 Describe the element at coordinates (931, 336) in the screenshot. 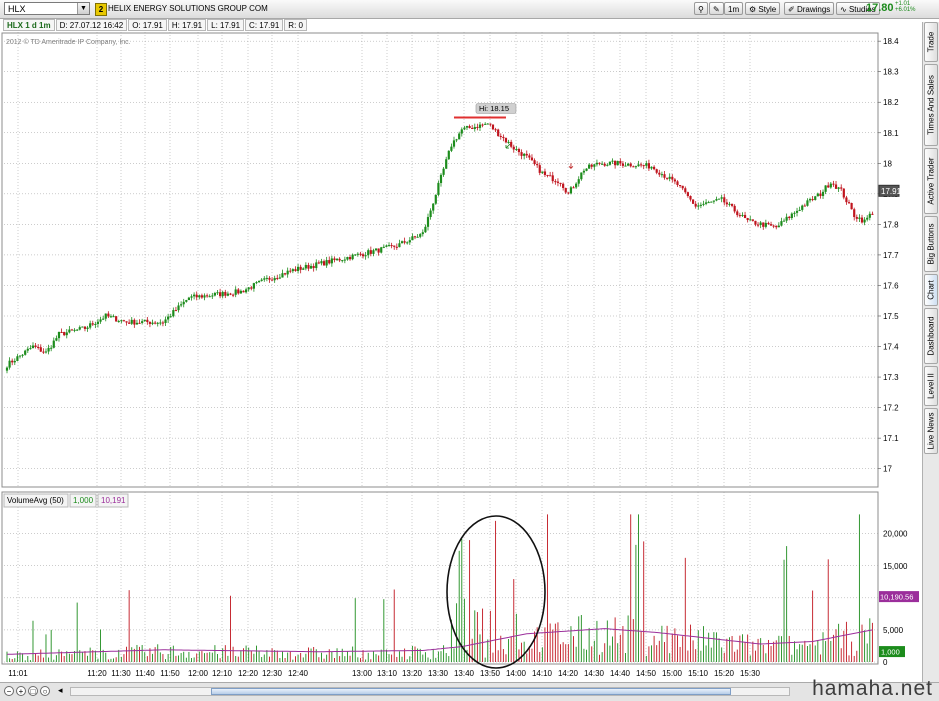

I see `tab-dashboard: Dashboard` at that location.